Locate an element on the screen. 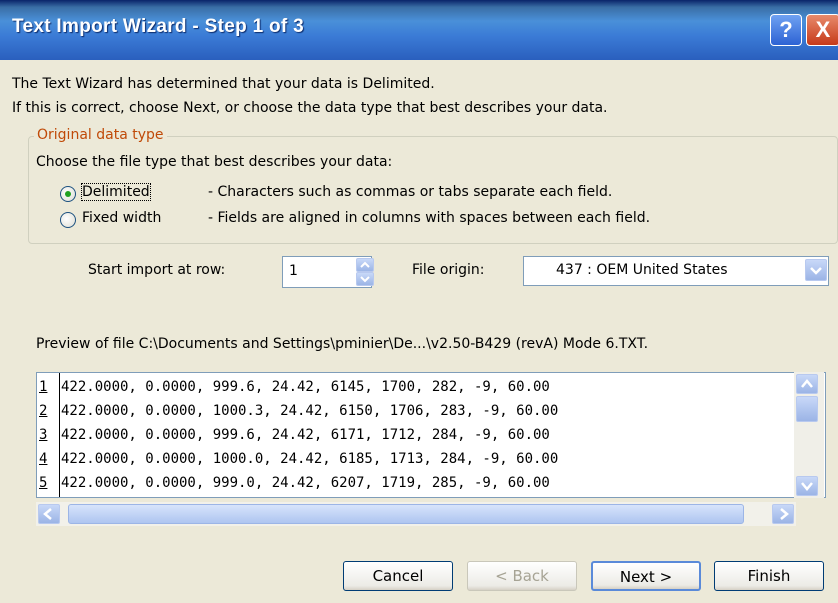  spin-up-icon is located at coordinates (365, 265).